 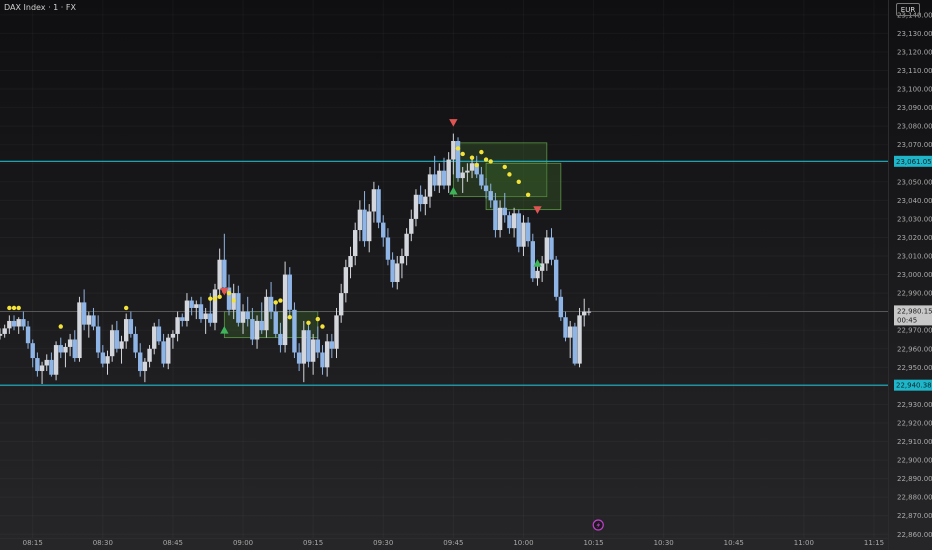 I want to click on level-price-label: 22,940.38, so click(x=914, y=386).